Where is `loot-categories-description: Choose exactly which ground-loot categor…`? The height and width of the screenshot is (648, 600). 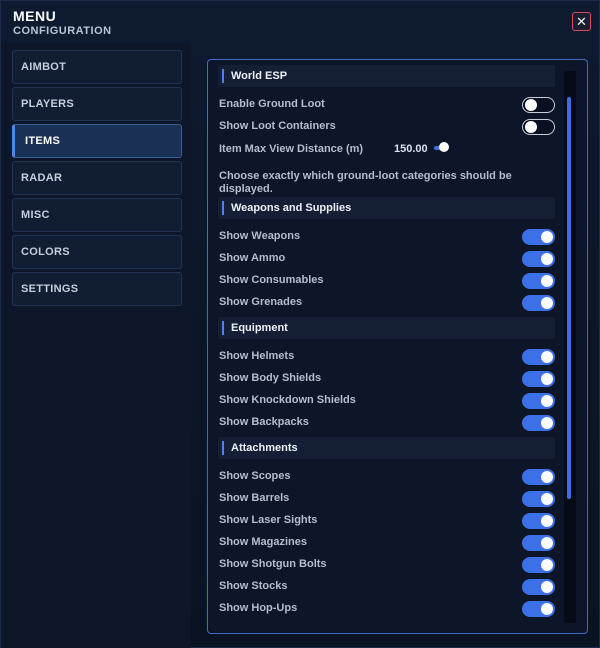
loot-categories-description: Choose exactly which ground-loot categor… is located at coordinates (365, 182).